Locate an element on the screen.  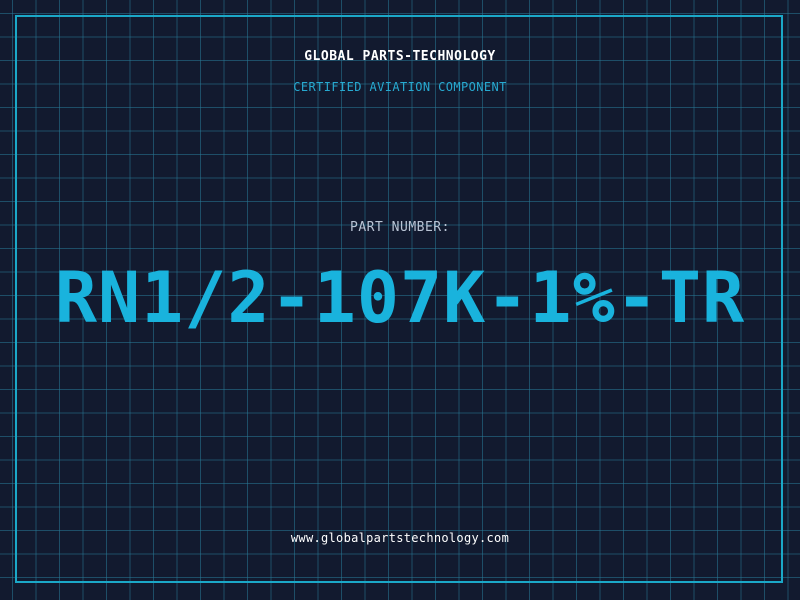
certification-subtitle: CERTIFIED AVIATION COMPONENT is located at coordinates (400, 87).